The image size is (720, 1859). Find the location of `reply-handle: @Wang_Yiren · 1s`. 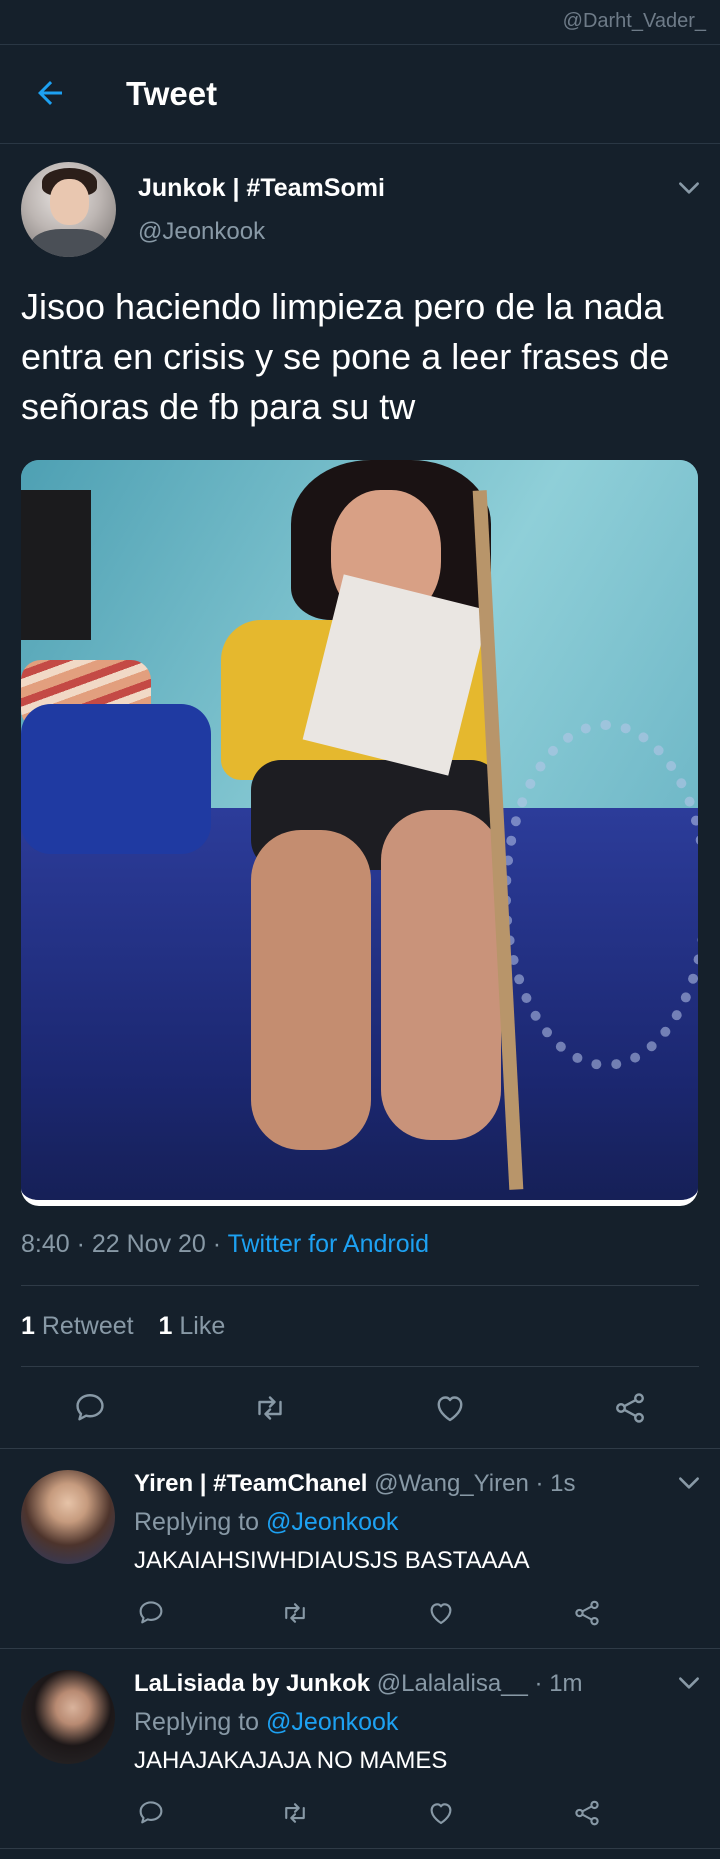

reply-handle: @Wang_Yiren · 1s is located at coordinates (475, 1483).